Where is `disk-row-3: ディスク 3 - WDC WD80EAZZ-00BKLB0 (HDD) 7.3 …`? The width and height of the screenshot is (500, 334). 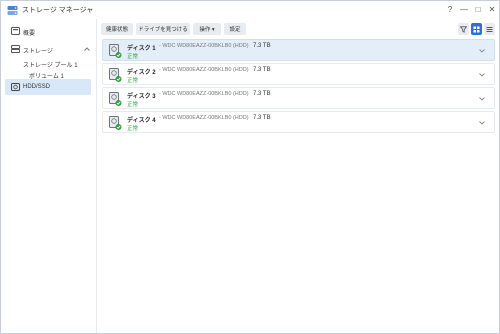
disk-row-3: ディスク 3 - WDC WD80EAZZ-00BKLB0 (HDD) 7.3 … is located at coordinates (298, 98).